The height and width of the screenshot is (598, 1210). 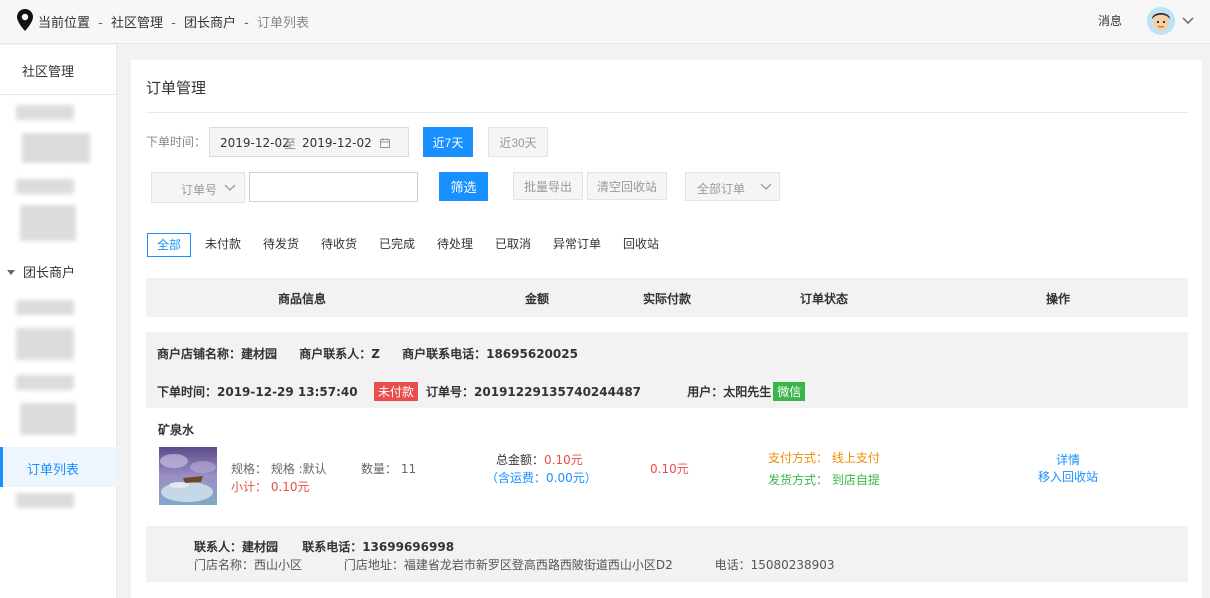 What do you see at coordinates (174, 23) in the screenshot?
I see `breadcrumb: 当前位置 - 社区管理 - 团长商户 - 订单列表` at bounding box center [174, 23].